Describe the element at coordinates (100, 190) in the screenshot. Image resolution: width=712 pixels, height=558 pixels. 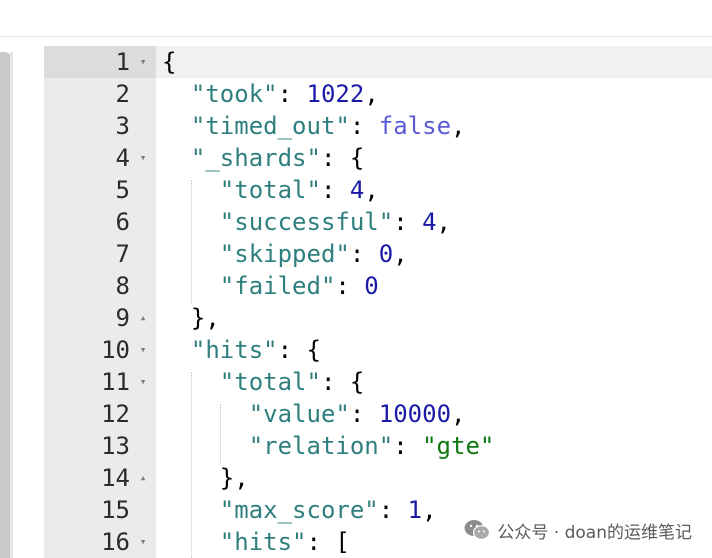
I see `line-number-cell: 5` at that location.